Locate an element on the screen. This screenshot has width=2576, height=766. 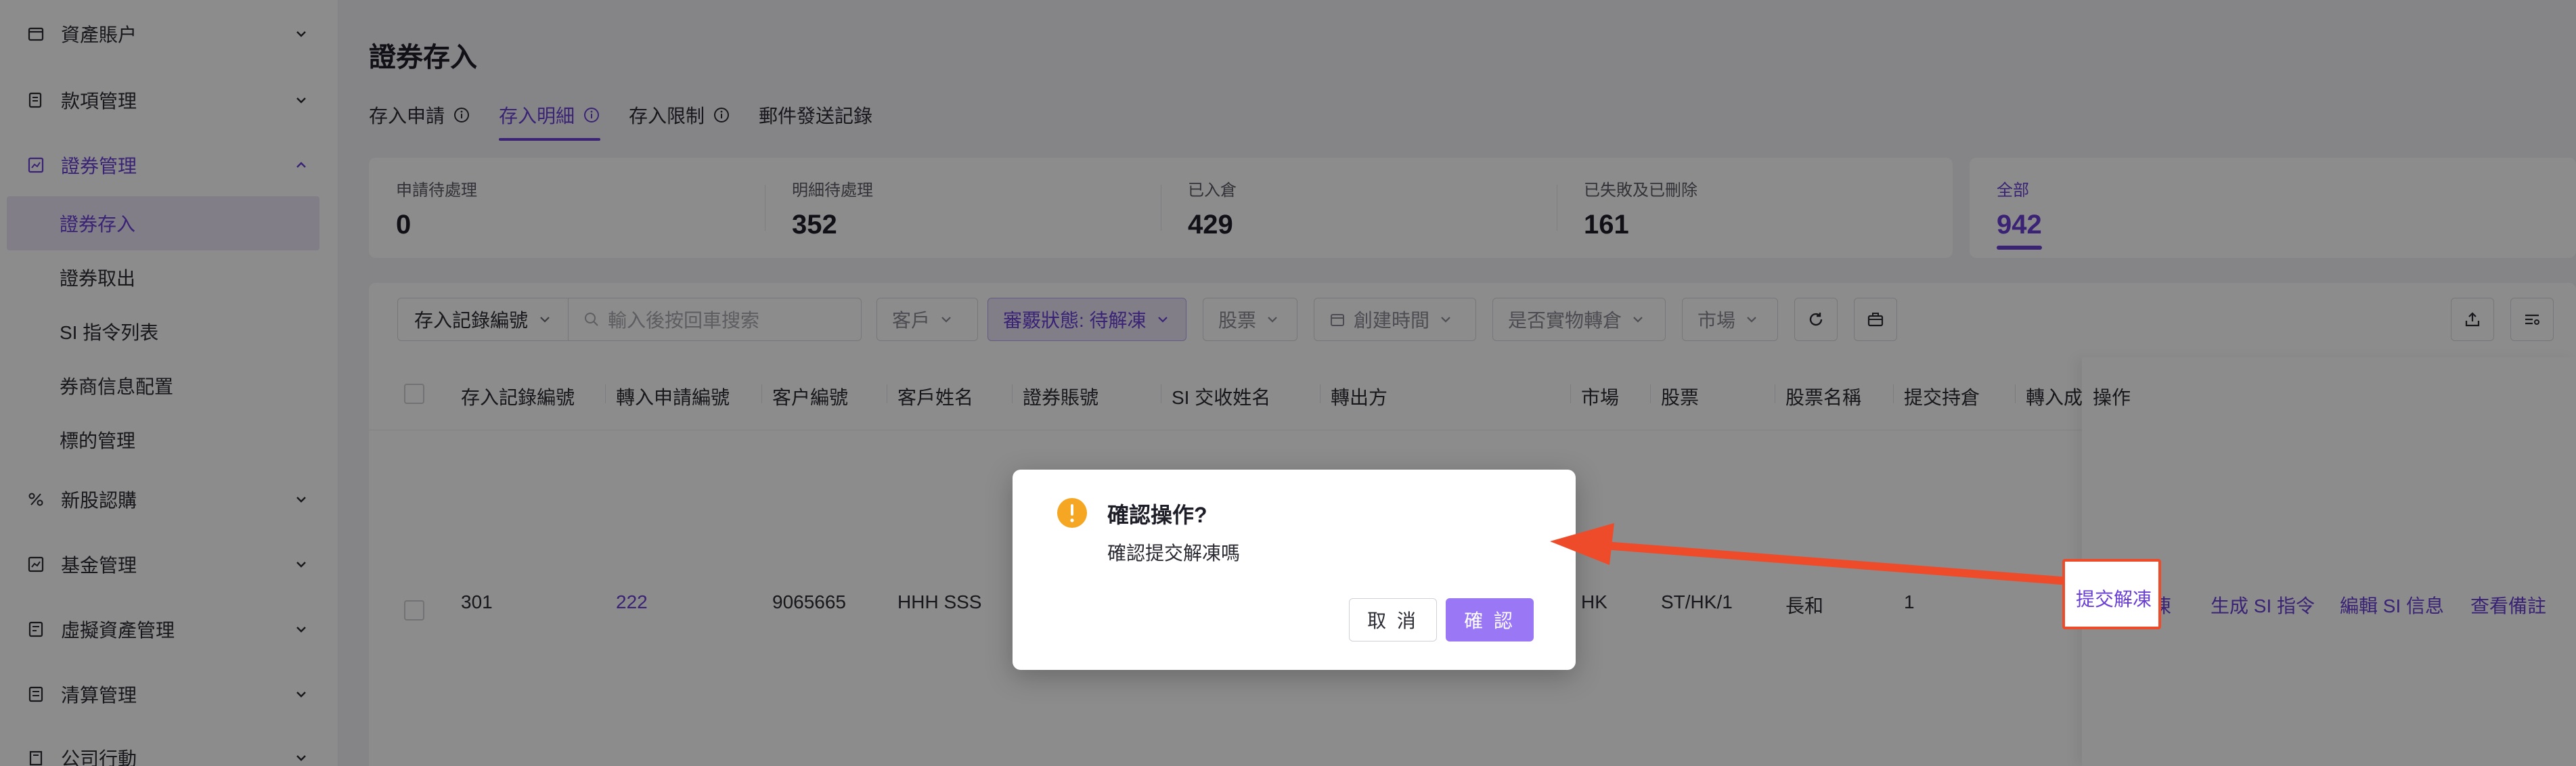
submit-unfreeze-highlighted: 提交解凍 is located at coordinates (2114, 599).